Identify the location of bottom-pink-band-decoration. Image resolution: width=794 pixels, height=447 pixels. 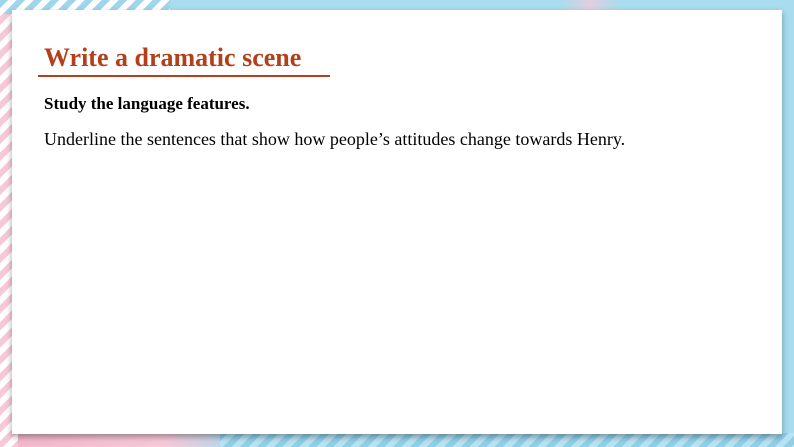
(123, 440).